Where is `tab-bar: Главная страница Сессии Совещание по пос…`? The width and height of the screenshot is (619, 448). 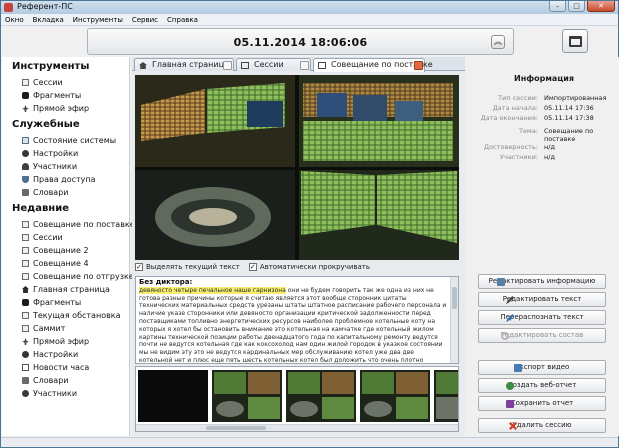
tab-bar: Главная страница Сессии Совещание по пос… is located at coordinates (298, 64).